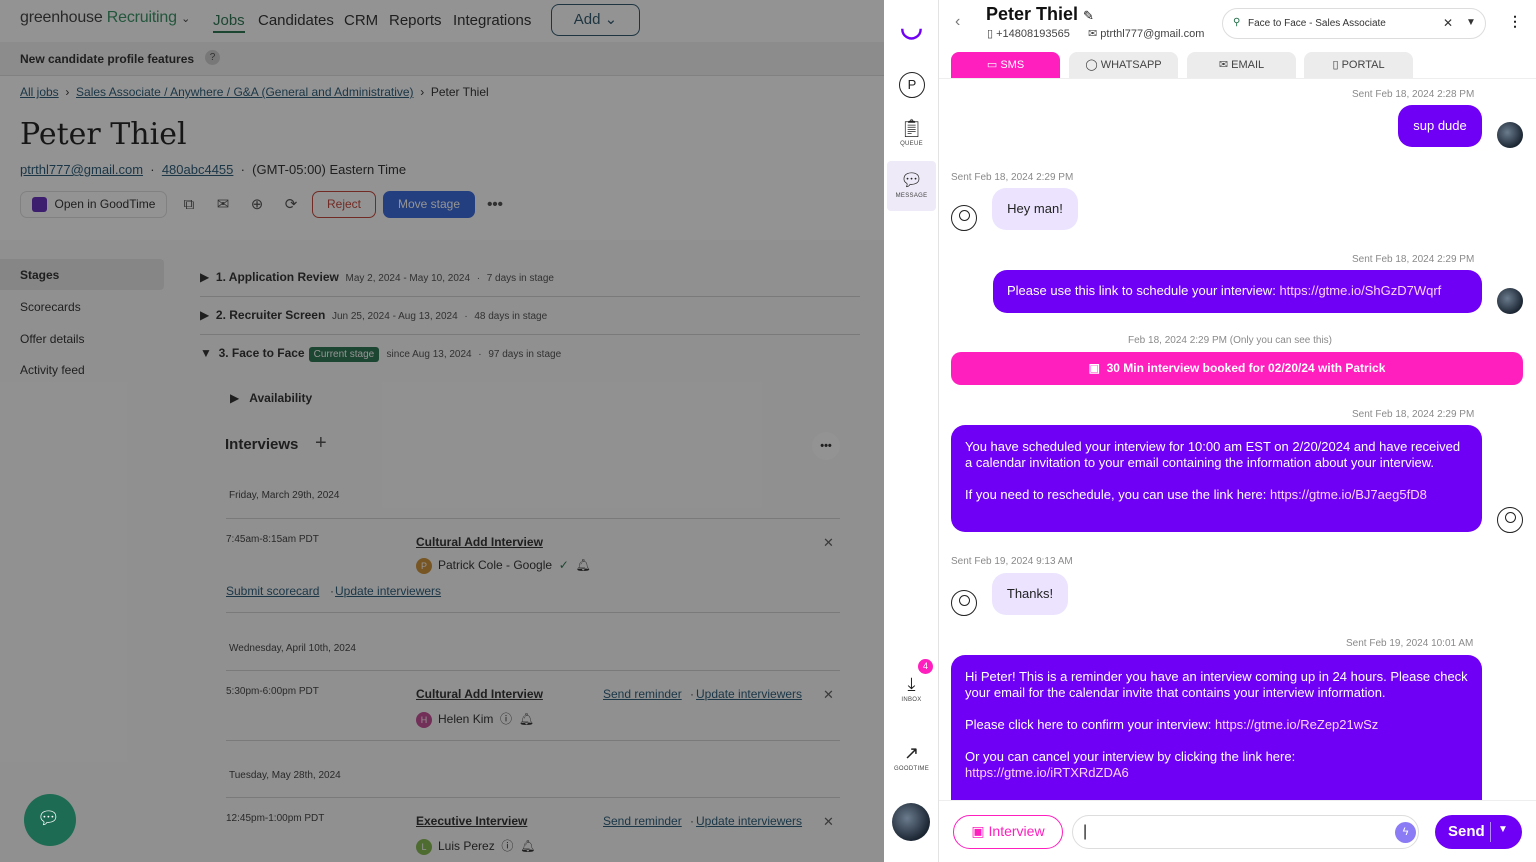  What do you see at coordinates (39, 92) in the screenshot?
I see `breadcrumb-all-jobs: All jobs` at bounding box center [39, 92].